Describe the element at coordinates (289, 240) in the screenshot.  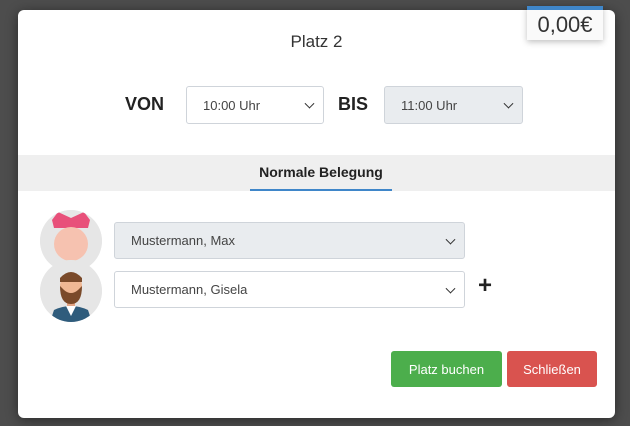
I see `player-select-1: Mustermann, Max` at that location.